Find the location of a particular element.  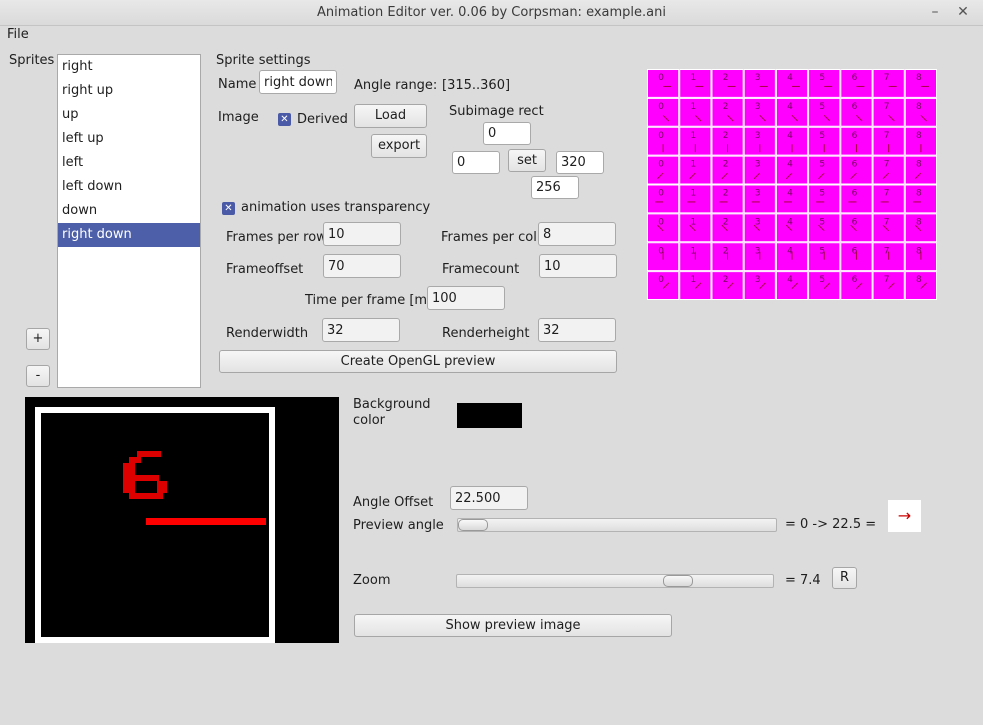

sprite-settings-heading: Sprite settings is located at coordinates (263, 60).